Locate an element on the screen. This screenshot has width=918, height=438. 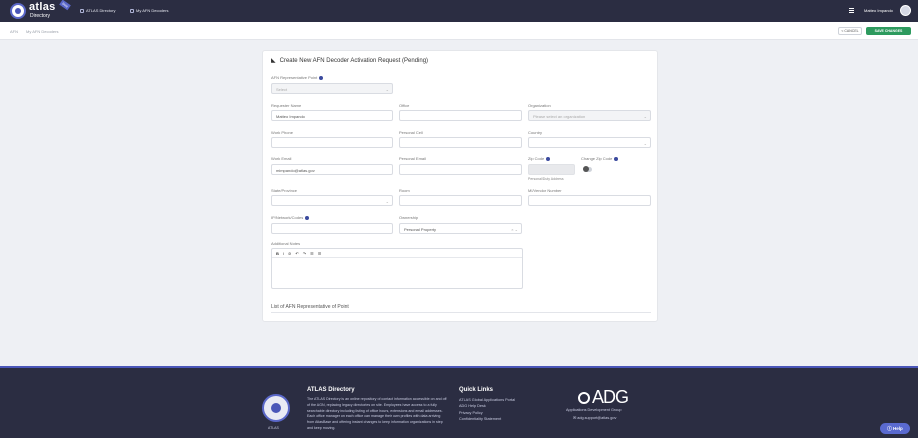
office-label: Office is located at coordinates (404, 105).